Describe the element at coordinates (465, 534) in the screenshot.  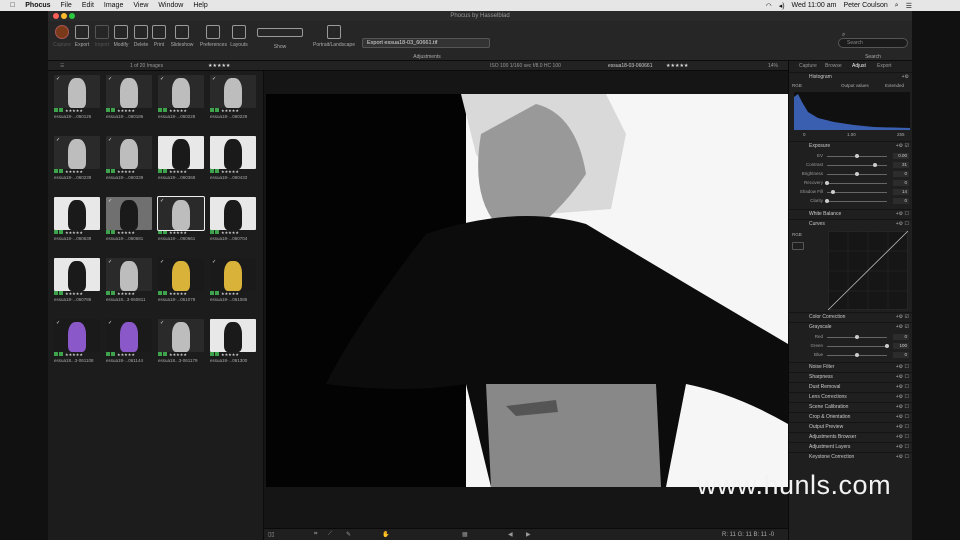
I see `grid-icon: ▦` at that location.